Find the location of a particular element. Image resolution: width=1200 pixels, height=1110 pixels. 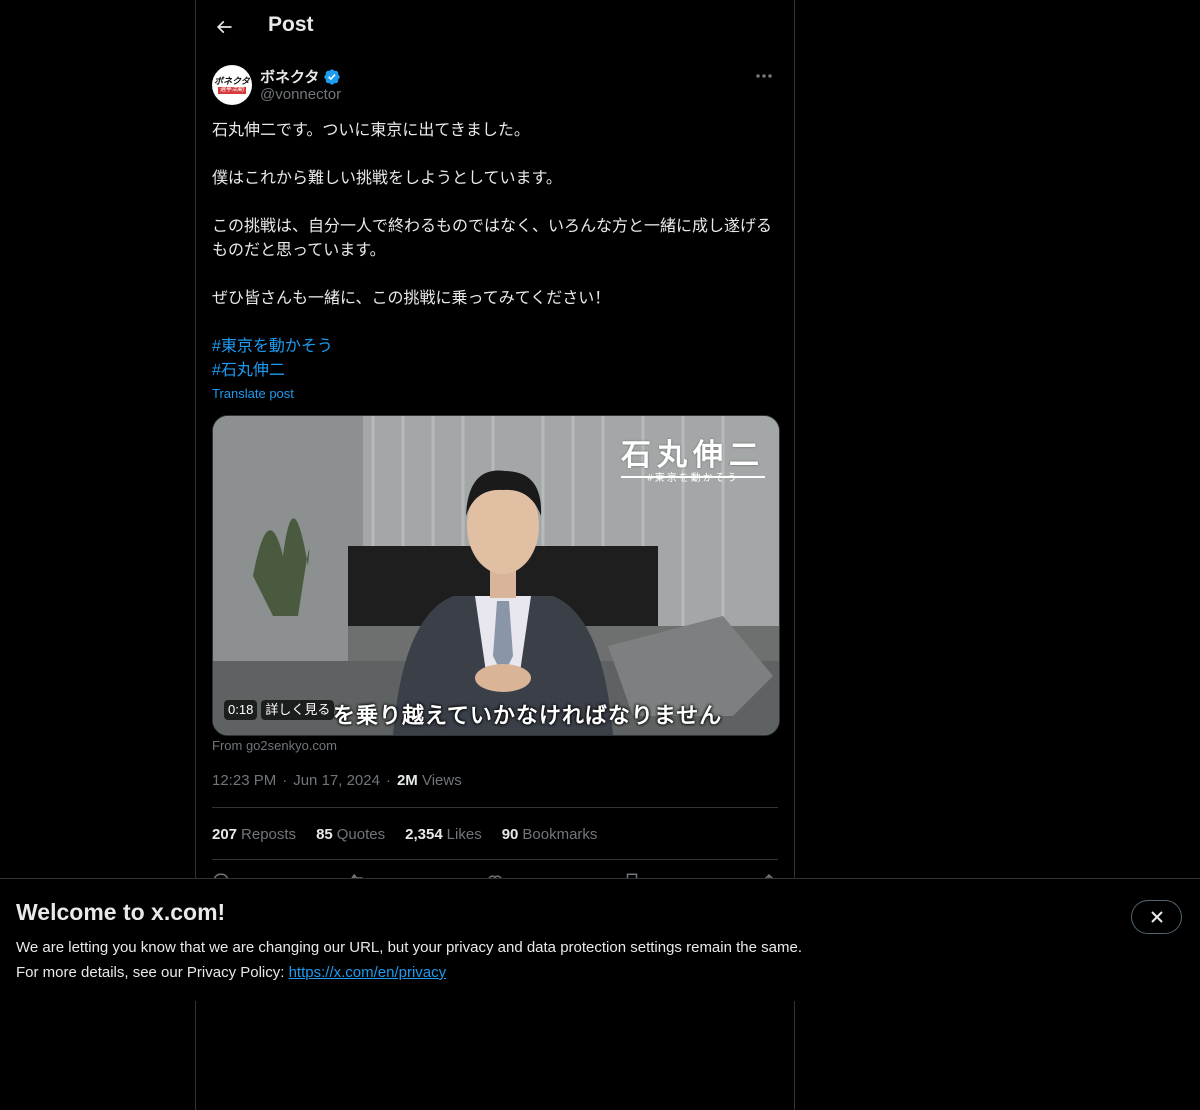

views: 2M Views is located at coordinates (429, 780).